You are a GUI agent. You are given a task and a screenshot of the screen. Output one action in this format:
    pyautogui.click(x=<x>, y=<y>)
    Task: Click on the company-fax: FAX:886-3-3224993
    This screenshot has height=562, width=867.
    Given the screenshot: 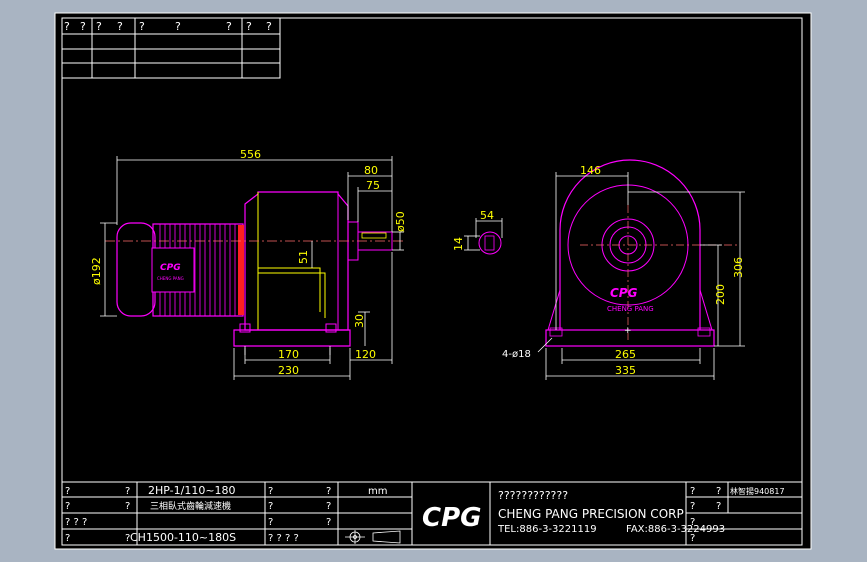 What is the action you would take?
    pyautogui.click(x=675, y=529)
    